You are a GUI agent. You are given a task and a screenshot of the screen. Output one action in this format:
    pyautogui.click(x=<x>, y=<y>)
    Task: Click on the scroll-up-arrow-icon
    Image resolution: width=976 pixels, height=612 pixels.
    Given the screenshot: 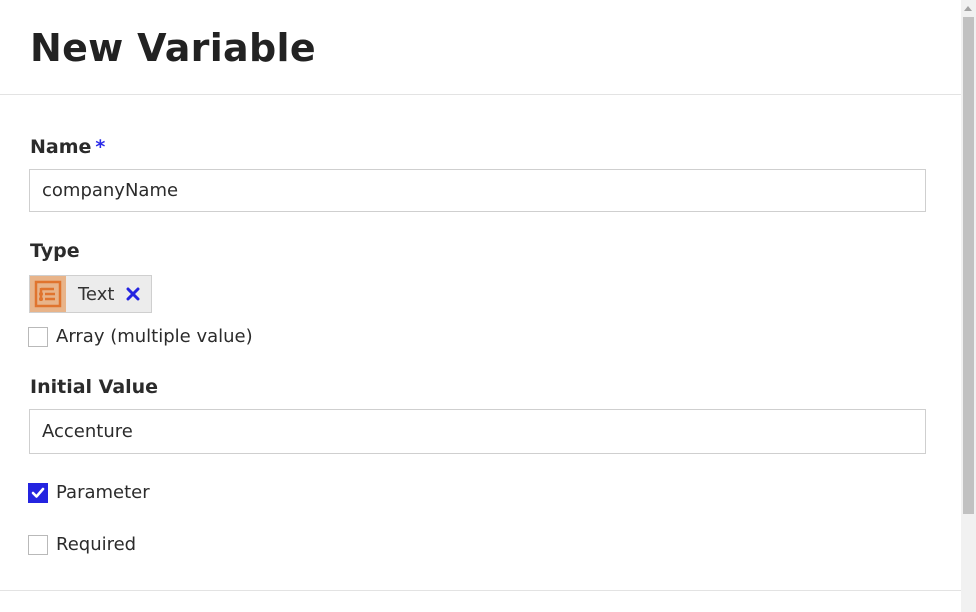 What is the action you would take?
    pyautogui.click(x=968, y=8)
    